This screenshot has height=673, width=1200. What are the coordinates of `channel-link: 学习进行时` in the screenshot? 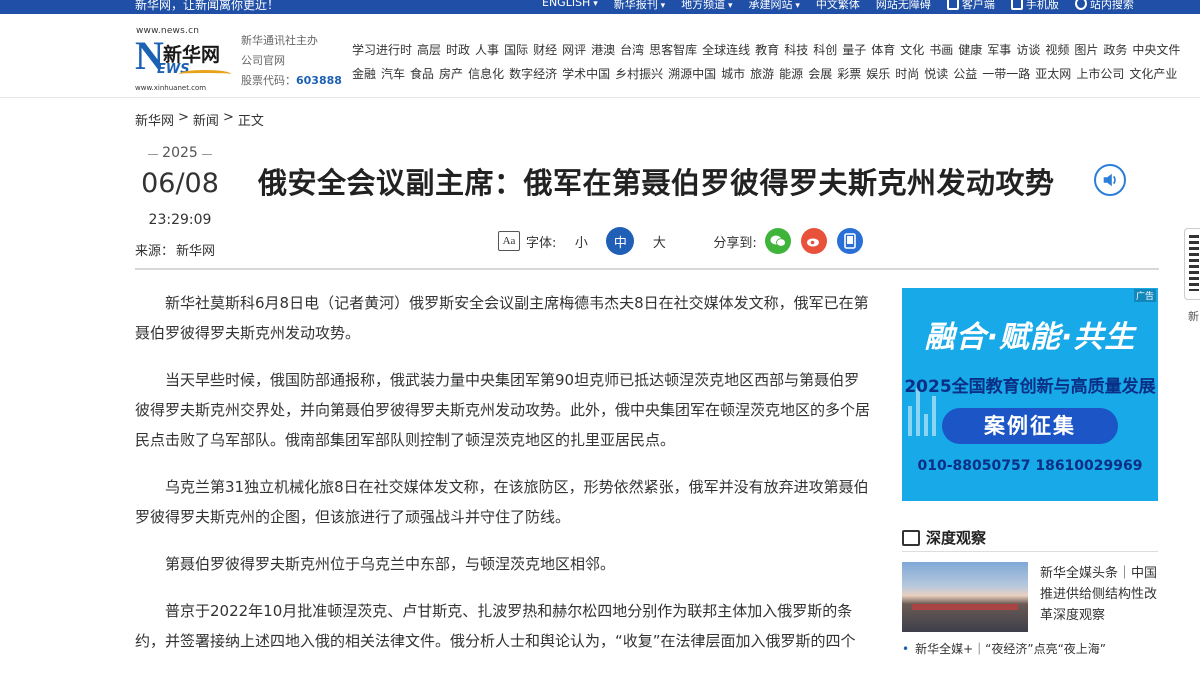 It's located at (382, 50).